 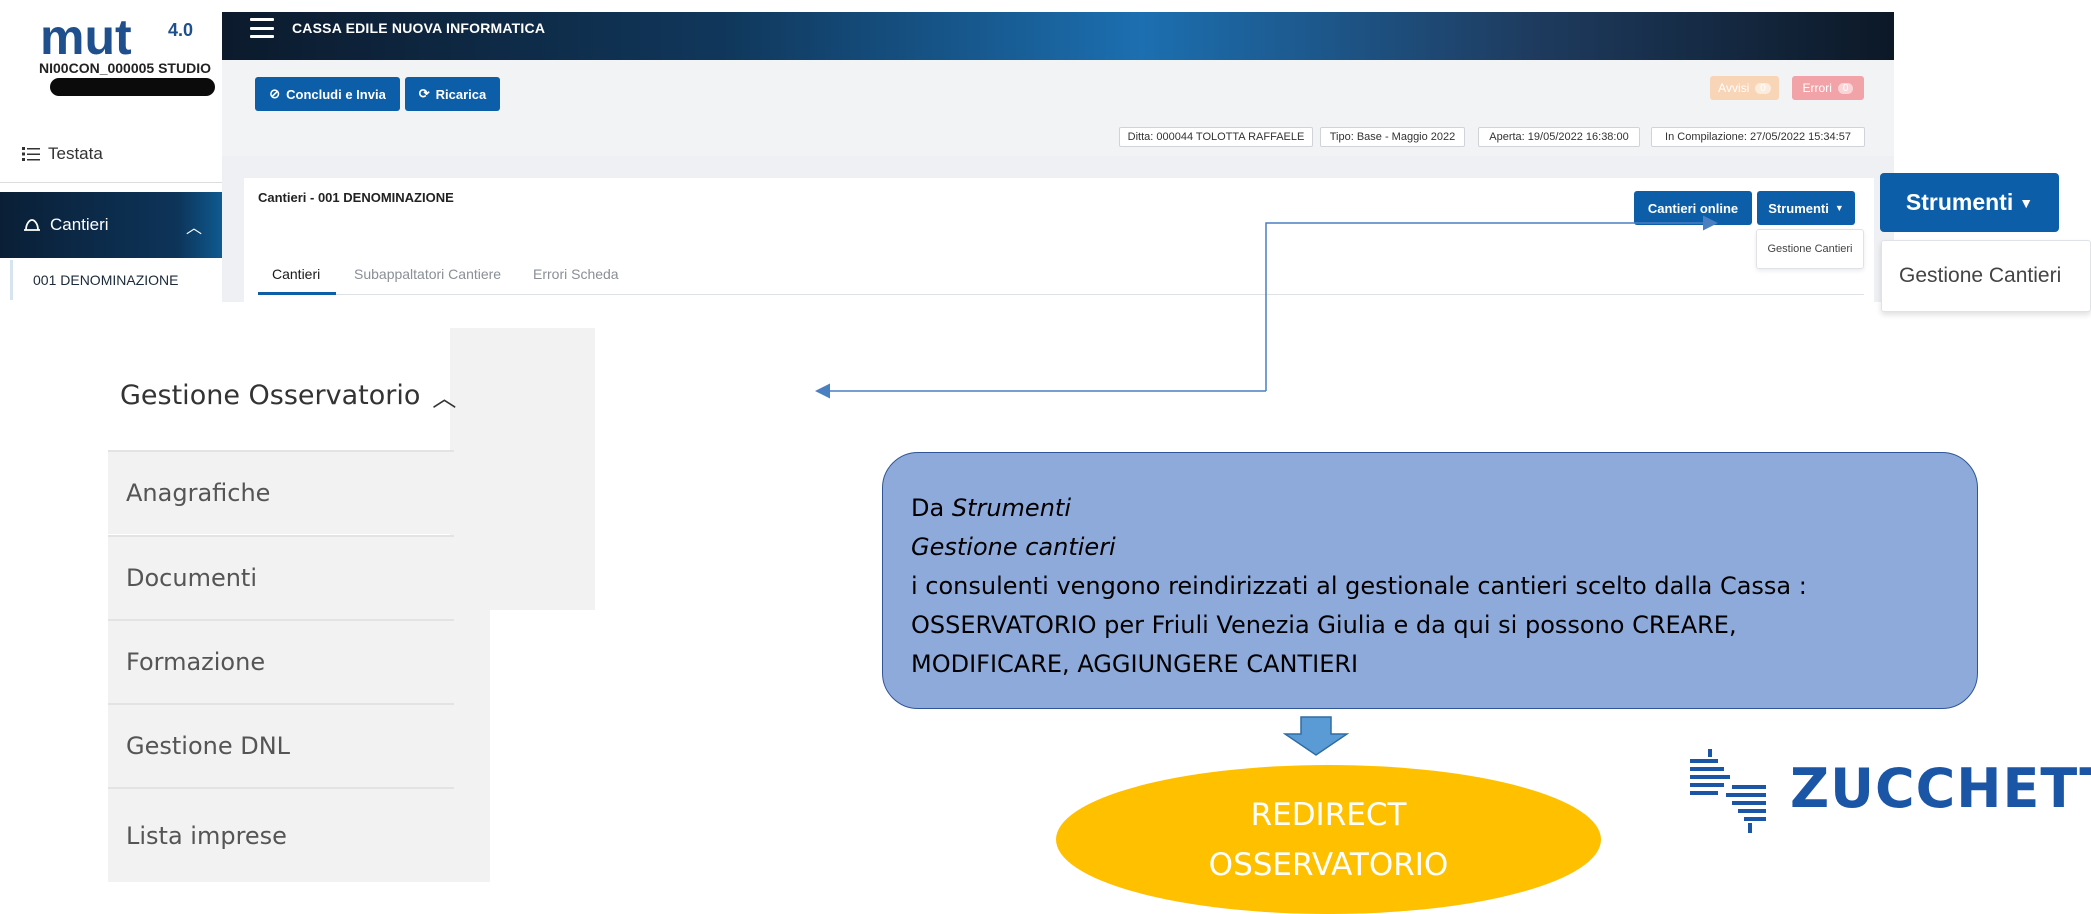 I want to click on osservatorio-menu-header: Gestione Osservatorio ︿, so click(x=288, y=395).